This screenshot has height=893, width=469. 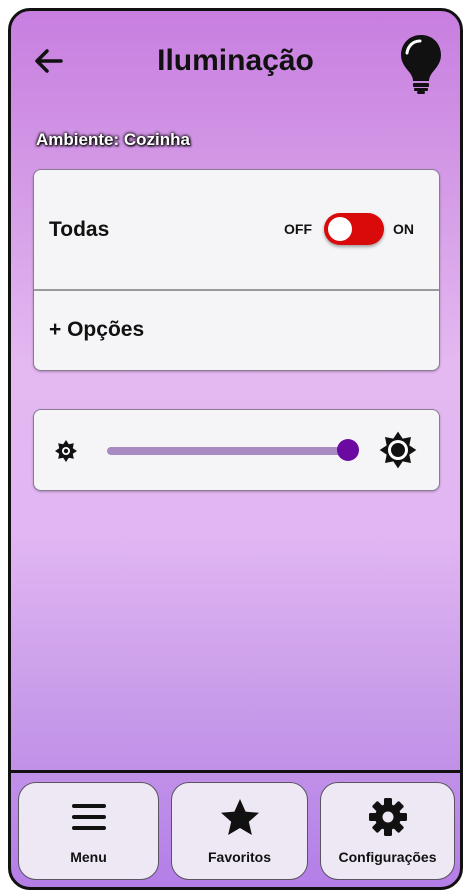 What do you see at coordinates (340, 229) in the screenshot?
I see `toggle-knob` at bounding box center [340, 229].